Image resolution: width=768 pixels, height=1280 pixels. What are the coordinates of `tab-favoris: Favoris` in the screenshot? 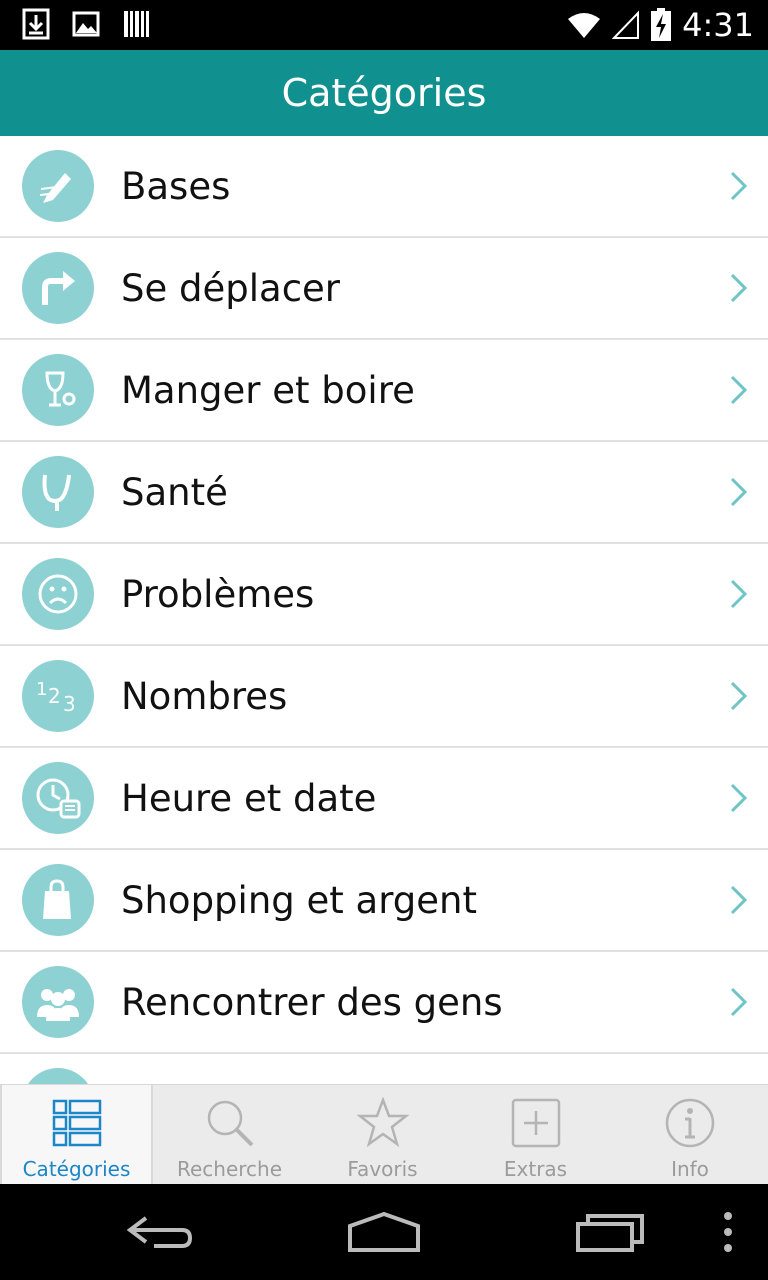 It's located at (382, 1135).